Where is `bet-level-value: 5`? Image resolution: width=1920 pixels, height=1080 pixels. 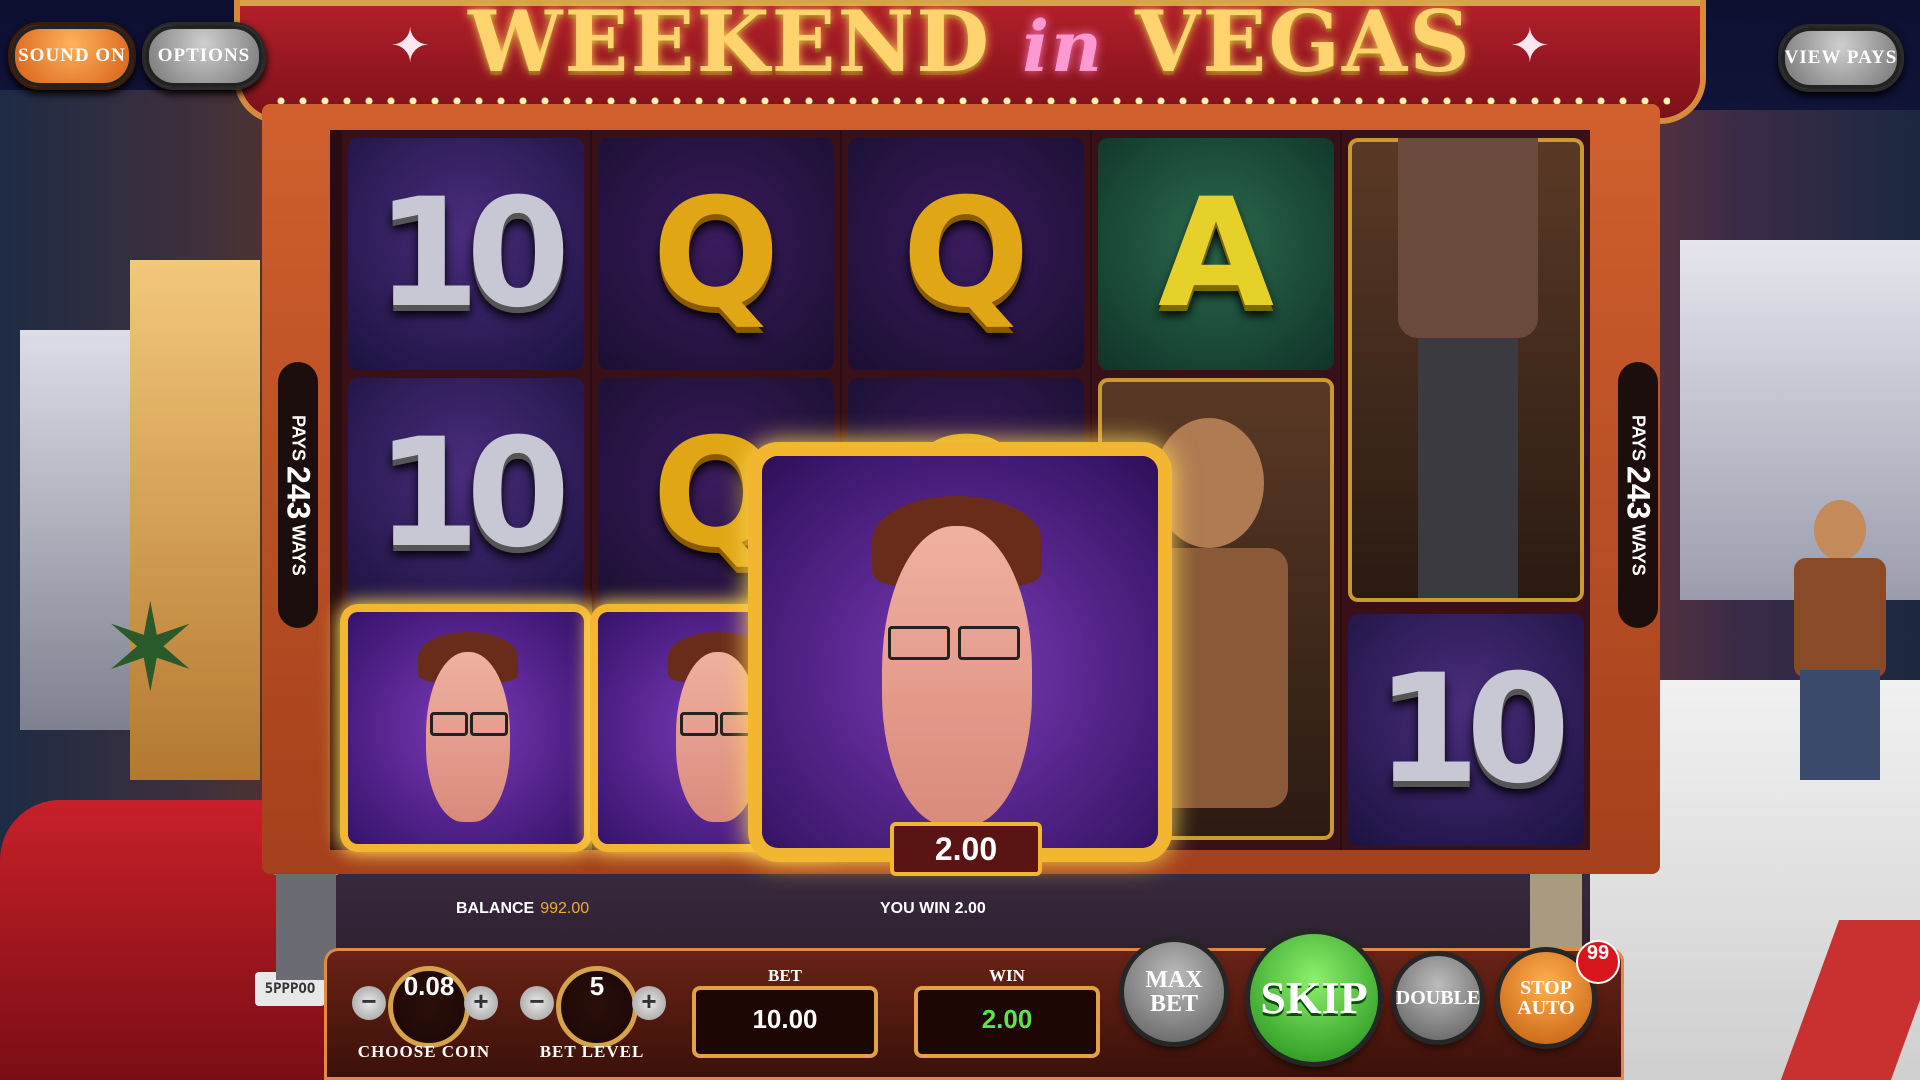 bet-level-value: 5 is located at coordinates (597, 1007).